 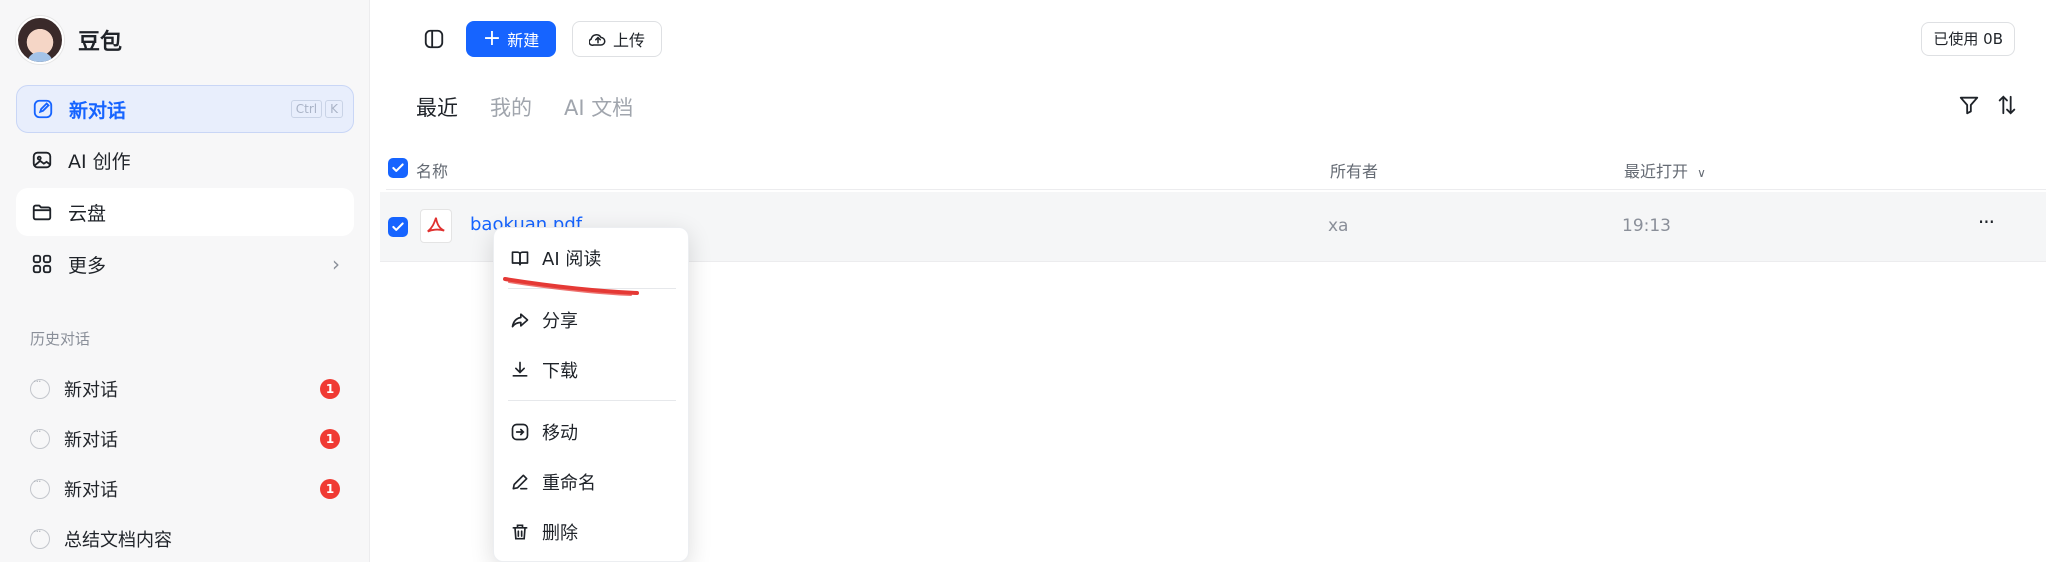 I want to click on menu-item-label: AI 阅读, so click(x=572, y=259).